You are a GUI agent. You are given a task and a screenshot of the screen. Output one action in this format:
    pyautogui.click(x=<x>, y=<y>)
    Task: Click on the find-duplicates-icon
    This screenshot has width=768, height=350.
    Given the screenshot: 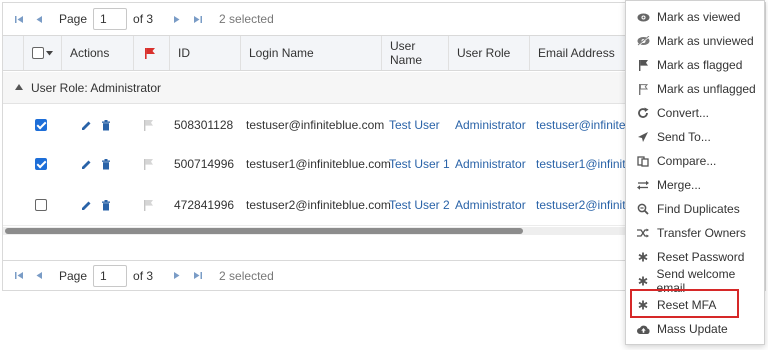 What is the action you would take?
    pyautogui.click(x=643, y=209)
    